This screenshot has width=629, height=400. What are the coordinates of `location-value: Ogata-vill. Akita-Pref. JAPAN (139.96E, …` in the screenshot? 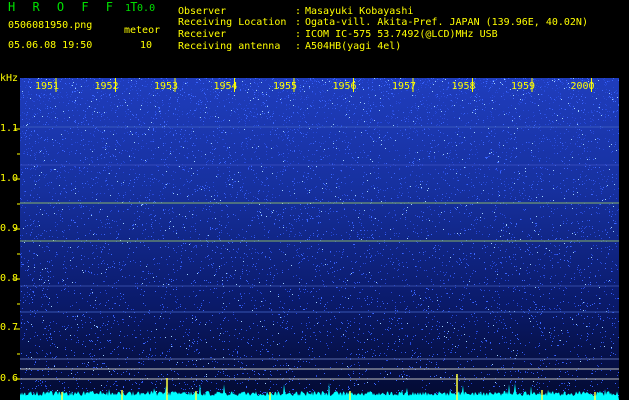 It's located at (446, 22).